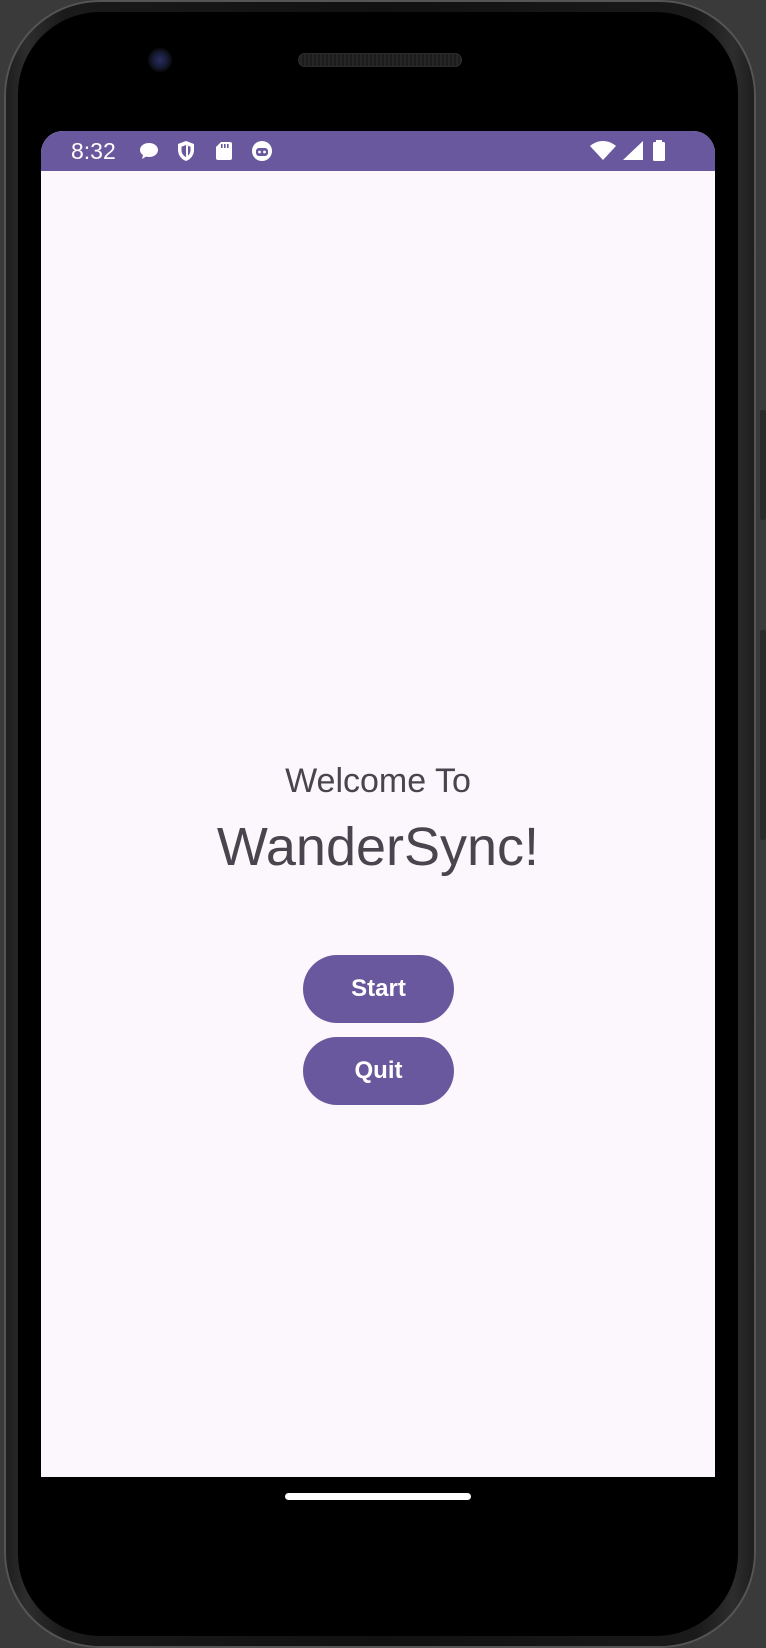  Describe the element at coordinates (378, 1071) in the screenshot. I see `quit-button: Quit` at that location.